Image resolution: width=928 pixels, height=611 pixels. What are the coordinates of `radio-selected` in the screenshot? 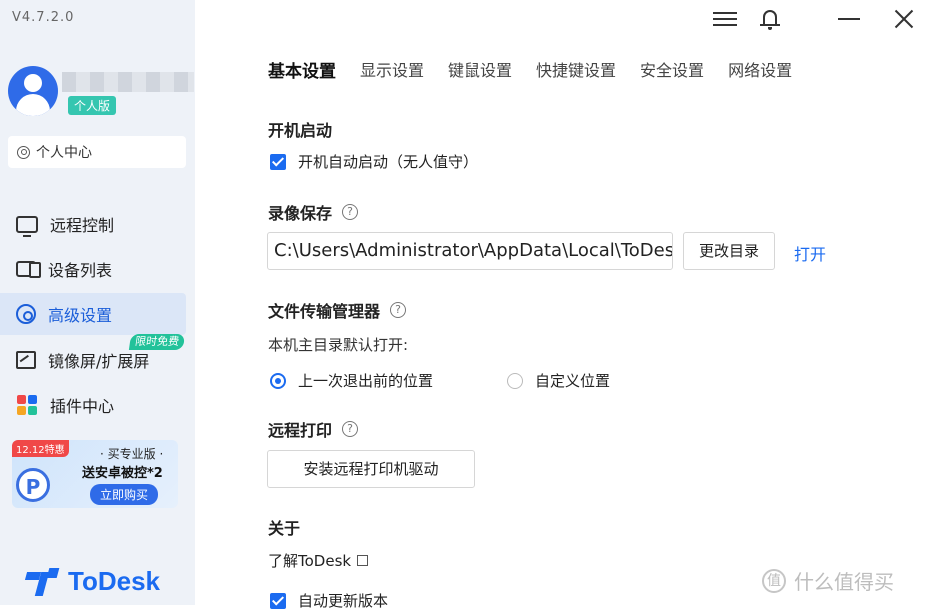 It's located at (278, 380).